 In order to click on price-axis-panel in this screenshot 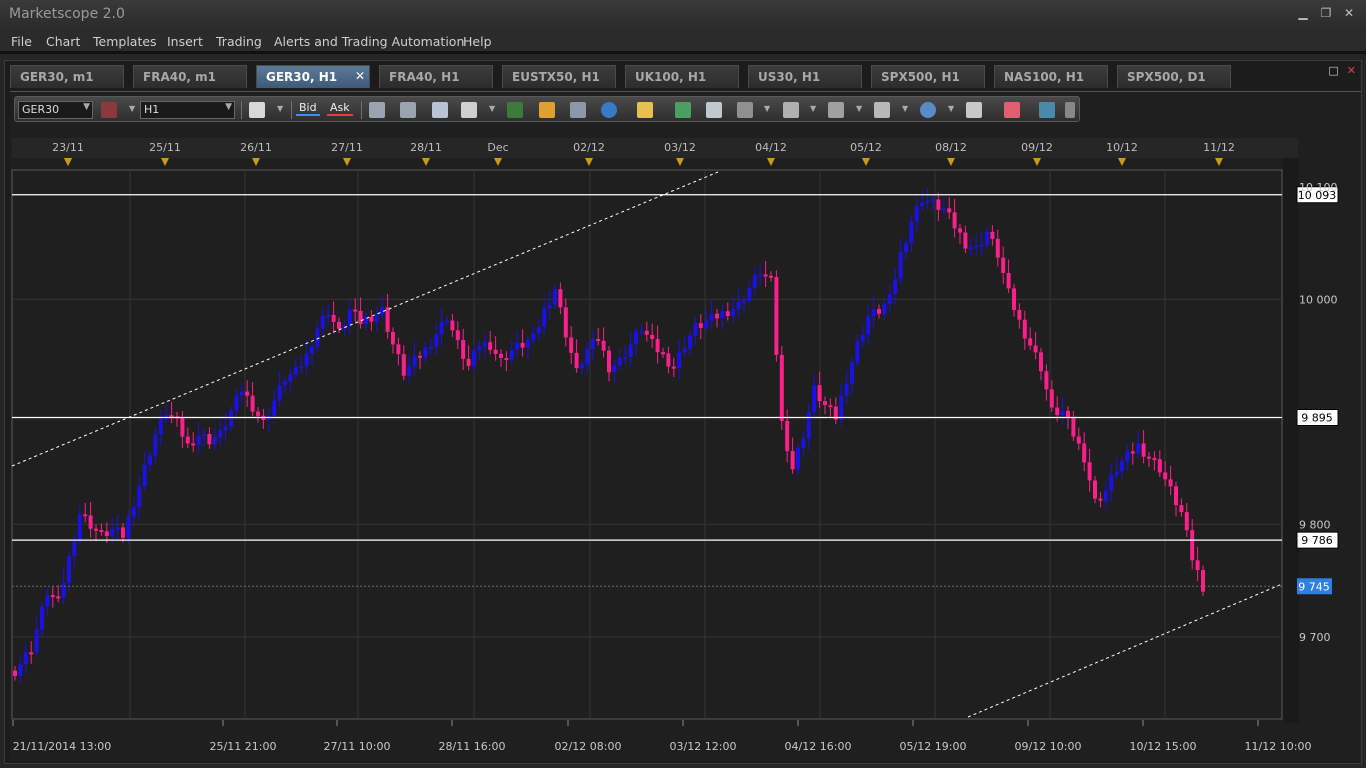, I will do `click(1291, 440)`.